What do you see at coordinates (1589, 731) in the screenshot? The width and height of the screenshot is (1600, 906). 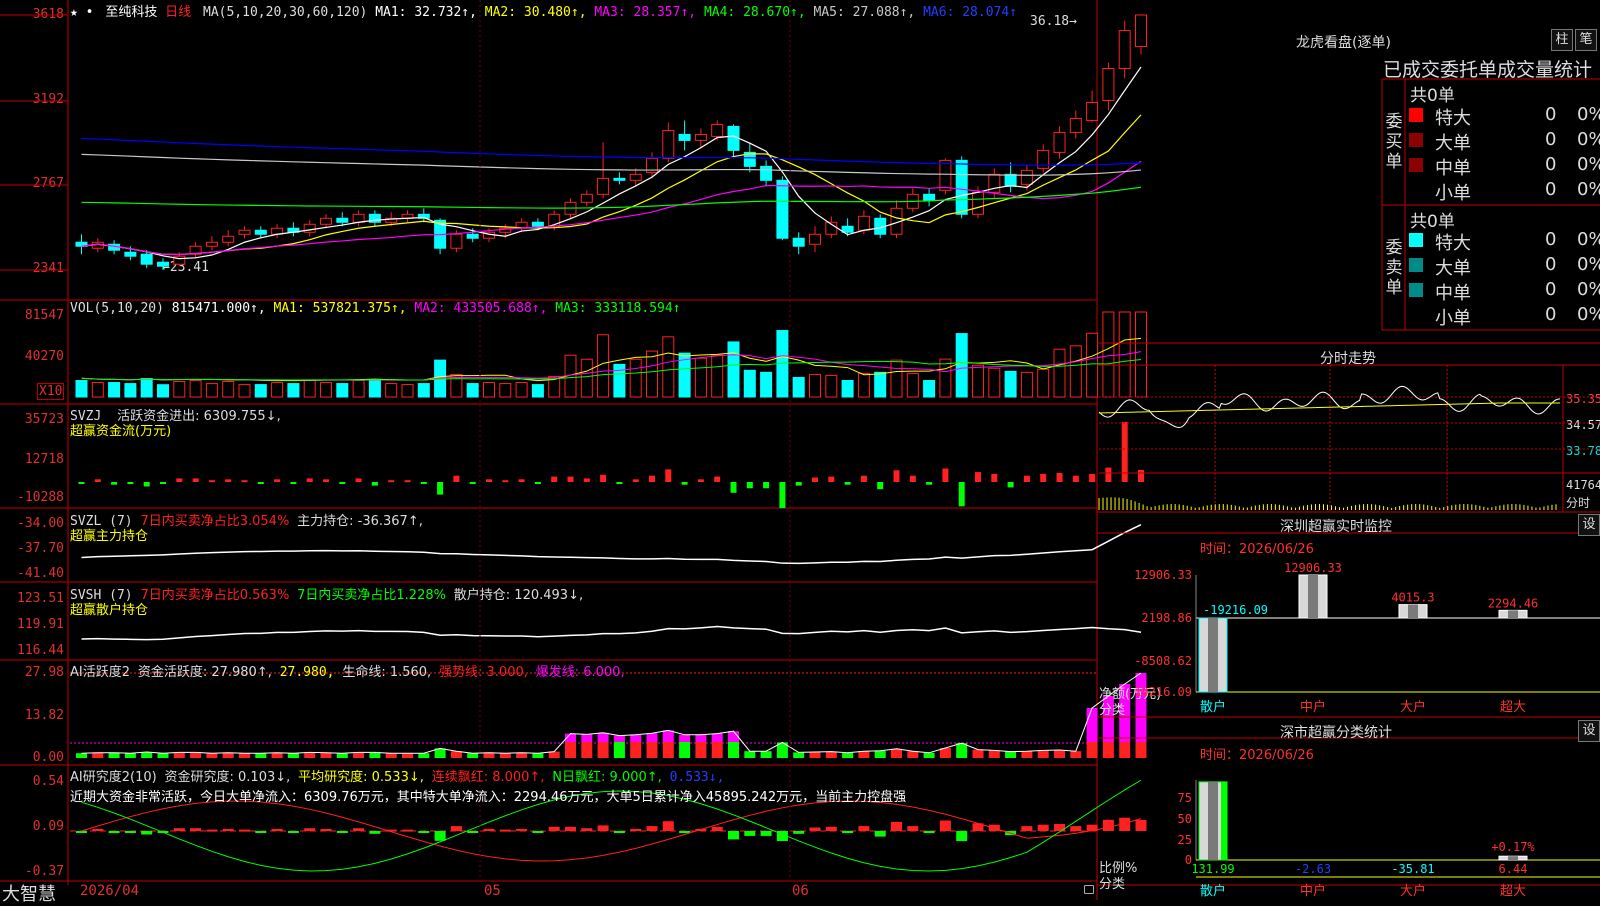 I see `class-settings-button: 设` at bounding box center [1589, 731].